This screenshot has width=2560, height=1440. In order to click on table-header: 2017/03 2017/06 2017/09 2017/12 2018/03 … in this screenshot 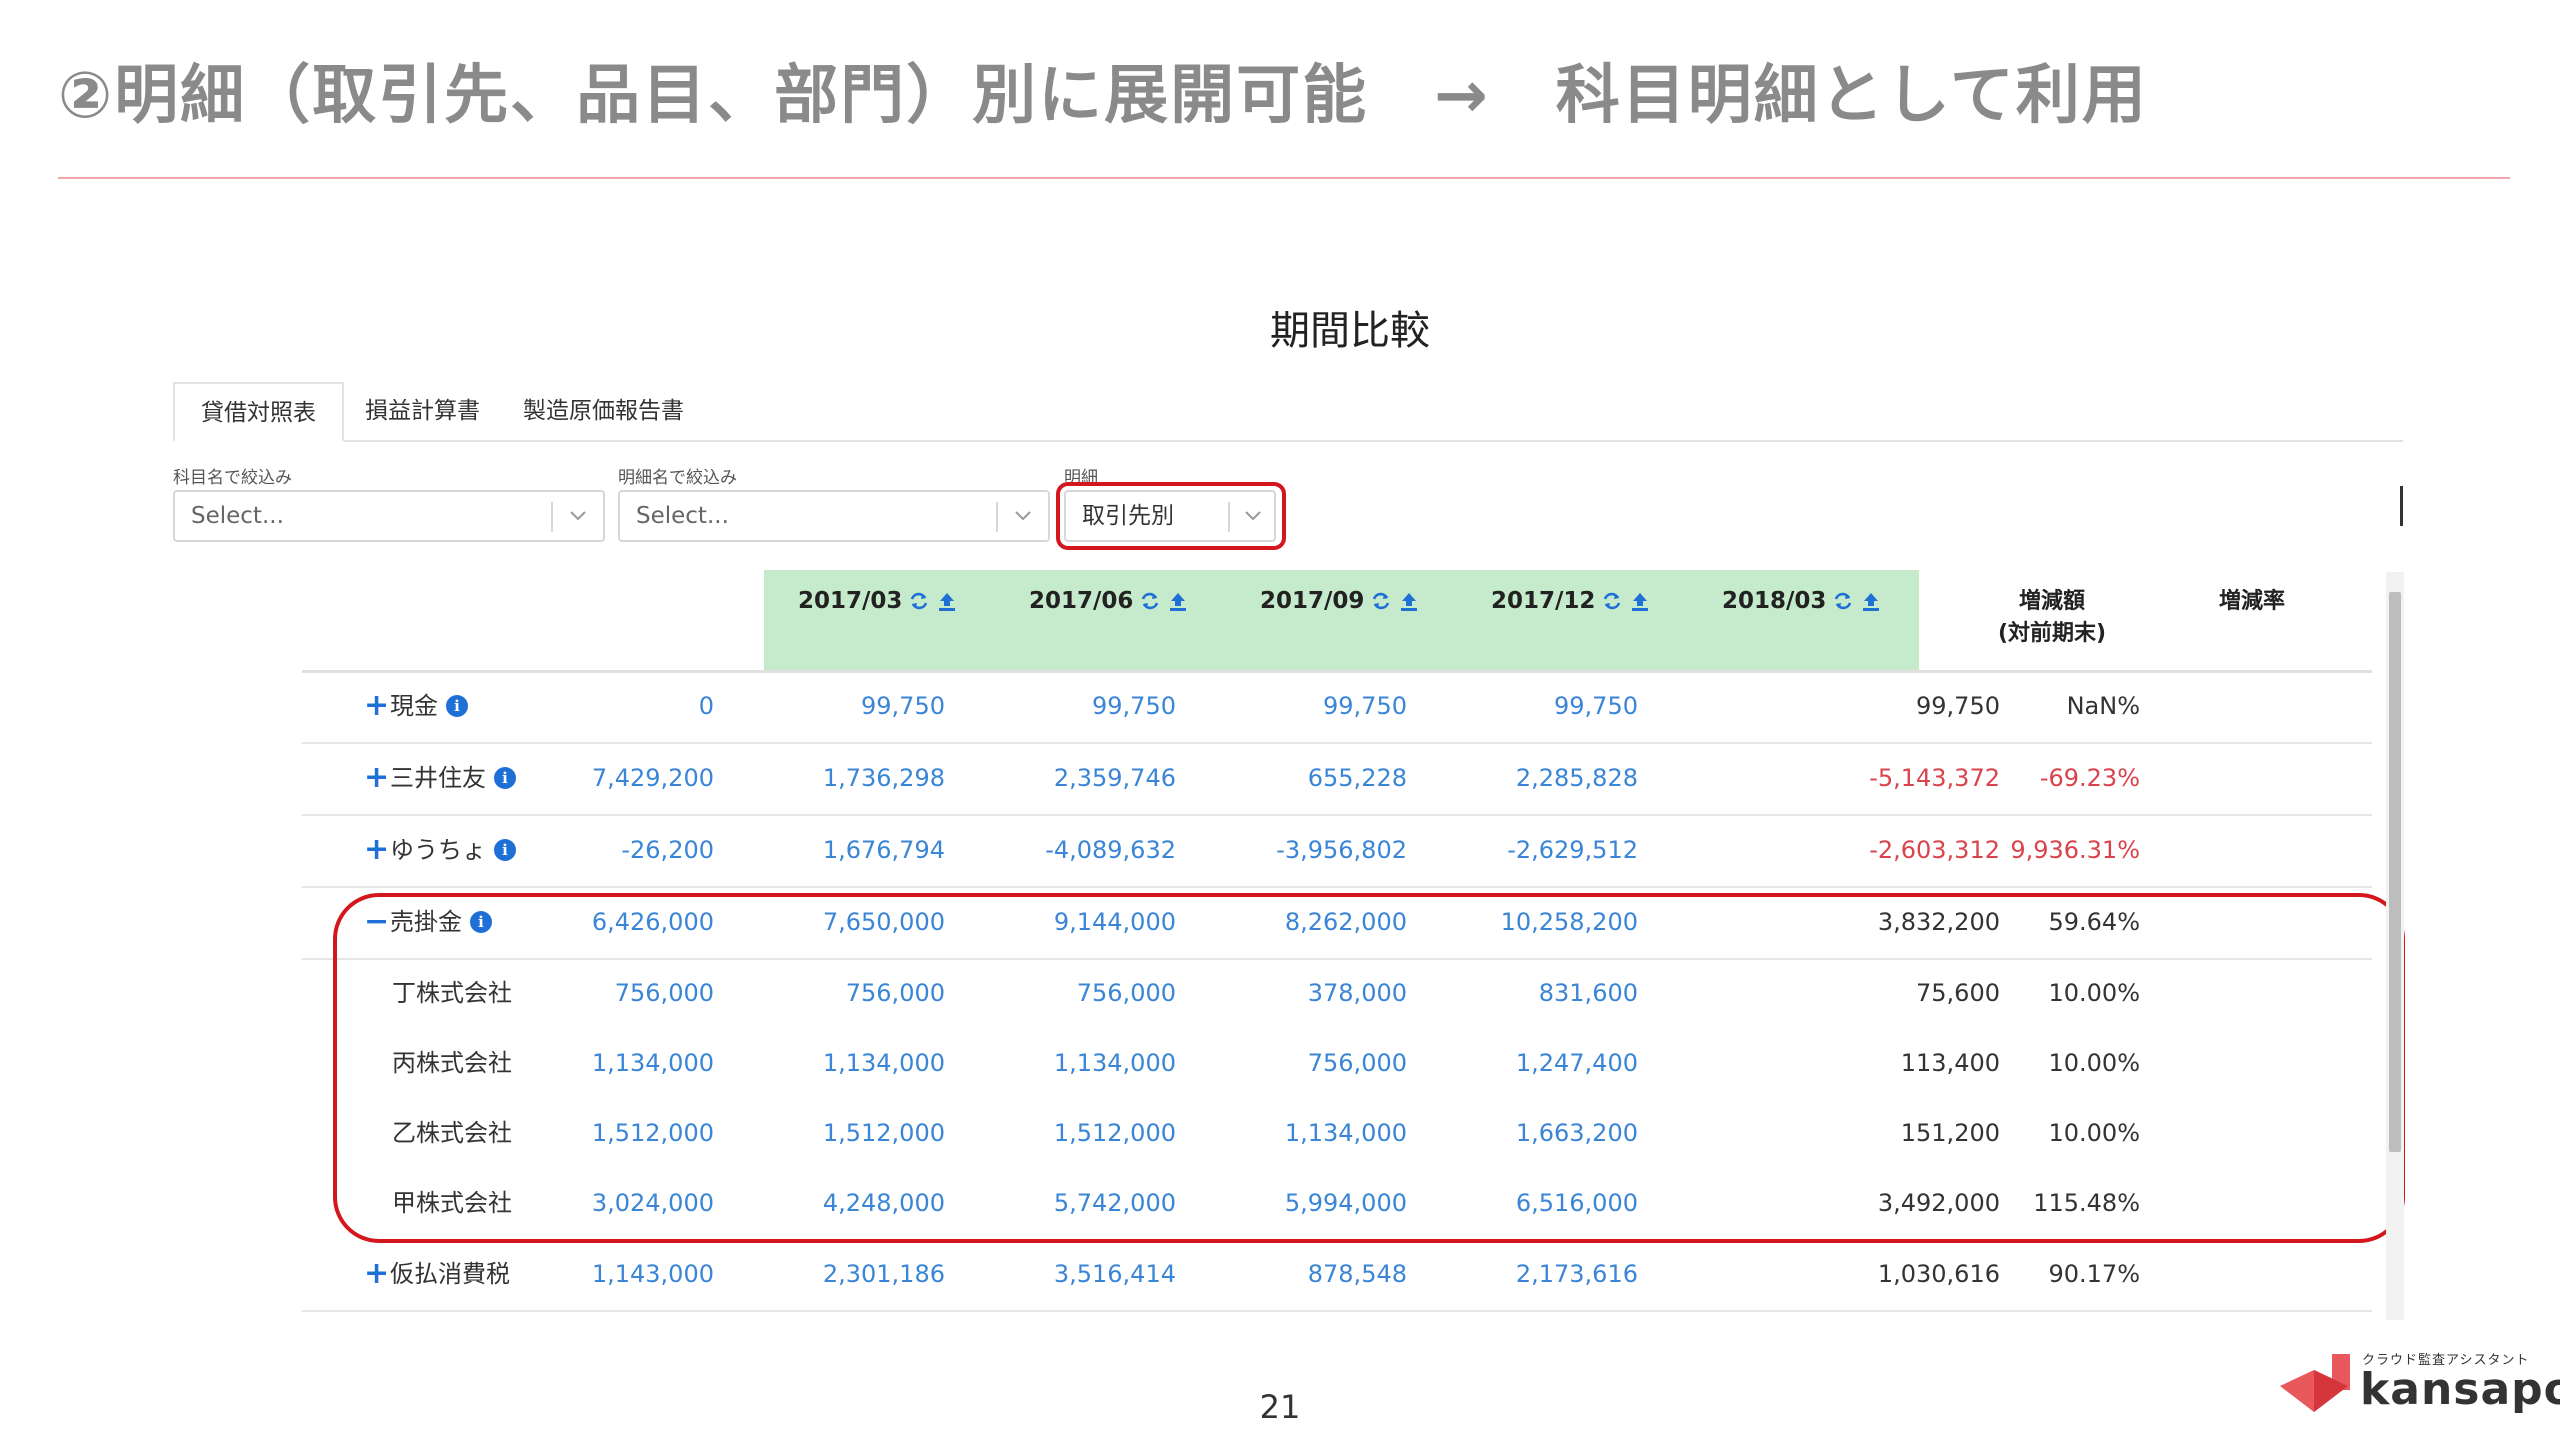, I will do `click(1337, 621)`.